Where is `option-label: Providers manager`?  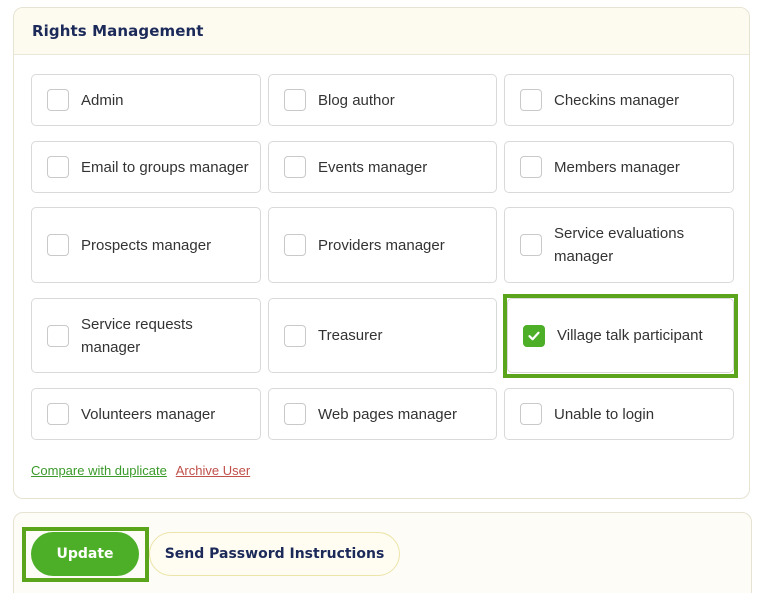 option-label: Providers manager is located at coordinates (381, 245).